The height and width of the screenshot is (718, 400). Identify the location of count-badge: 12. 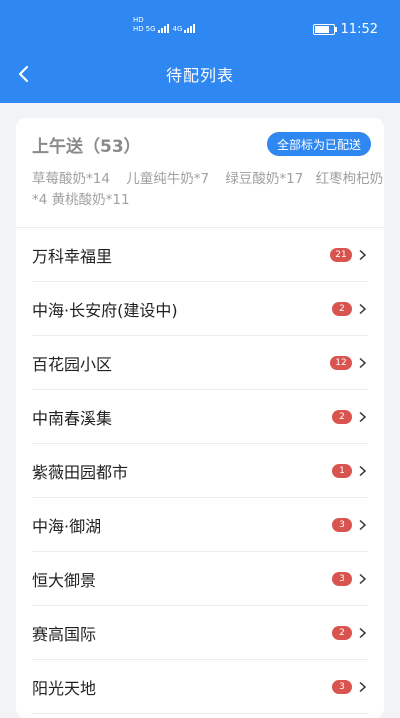
(341, 362).